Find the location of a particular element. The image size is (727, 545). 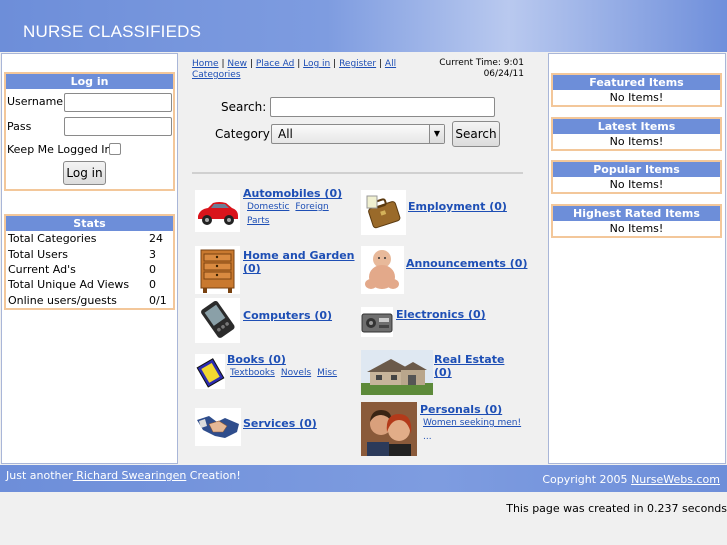

table-row: Current Ad's 0 is located at coordinates (82, 269).